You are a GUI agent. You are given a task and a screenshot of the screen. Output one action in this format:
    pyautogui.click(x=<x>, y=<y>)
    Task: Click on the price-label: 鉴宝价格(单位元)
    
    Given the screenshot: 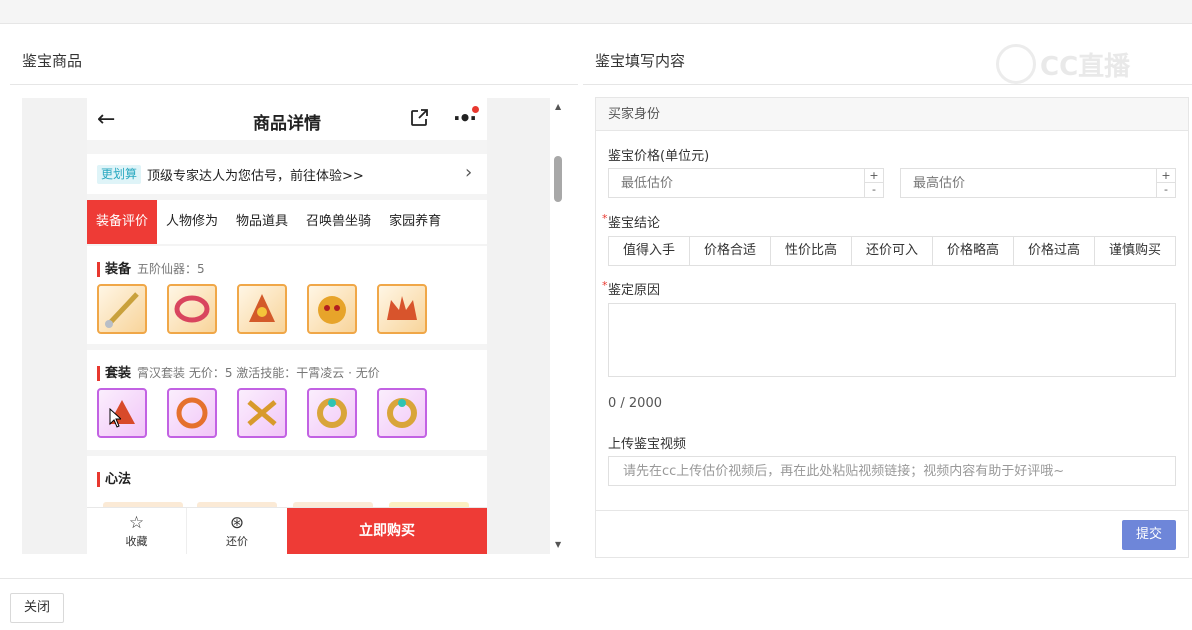 What is the action you would take?
    pyautogui.click(x=659, y=156)
    